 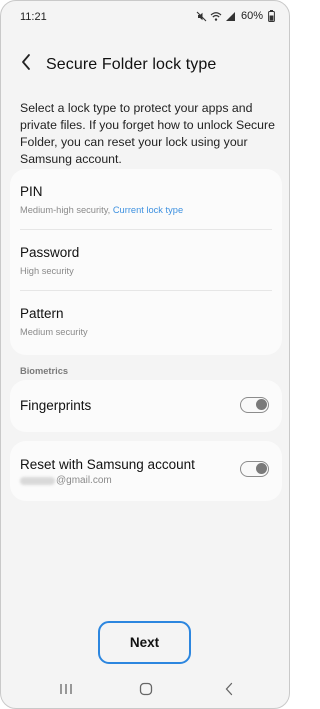 I want to click on fingerprints-label: Fingerprints, so click(x=56, y=405).